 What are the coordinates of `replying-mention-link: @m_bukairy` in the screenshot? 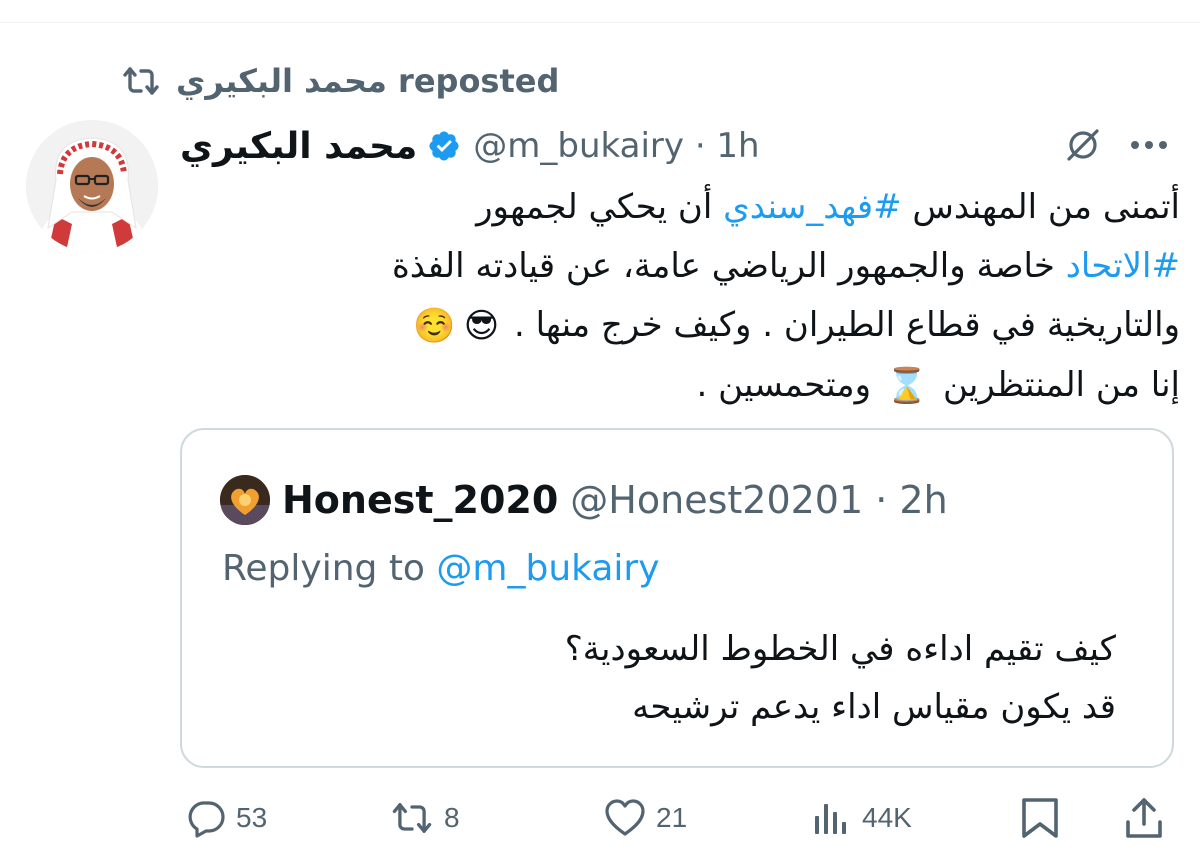 It's located at (547, 568).